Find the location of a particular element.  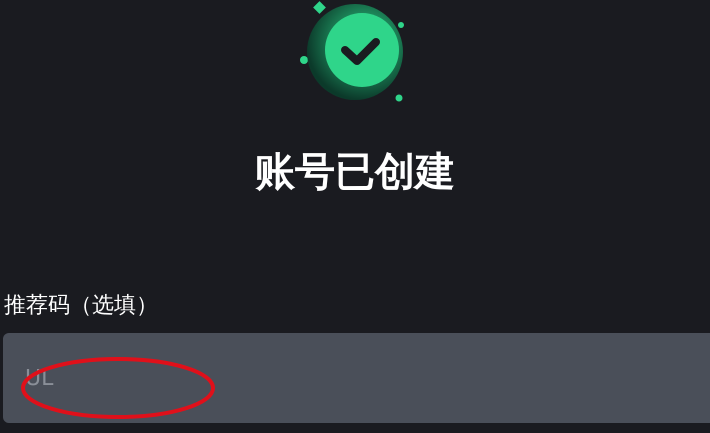

page-title: 账号已创建 is located at coordinates (355, 172).